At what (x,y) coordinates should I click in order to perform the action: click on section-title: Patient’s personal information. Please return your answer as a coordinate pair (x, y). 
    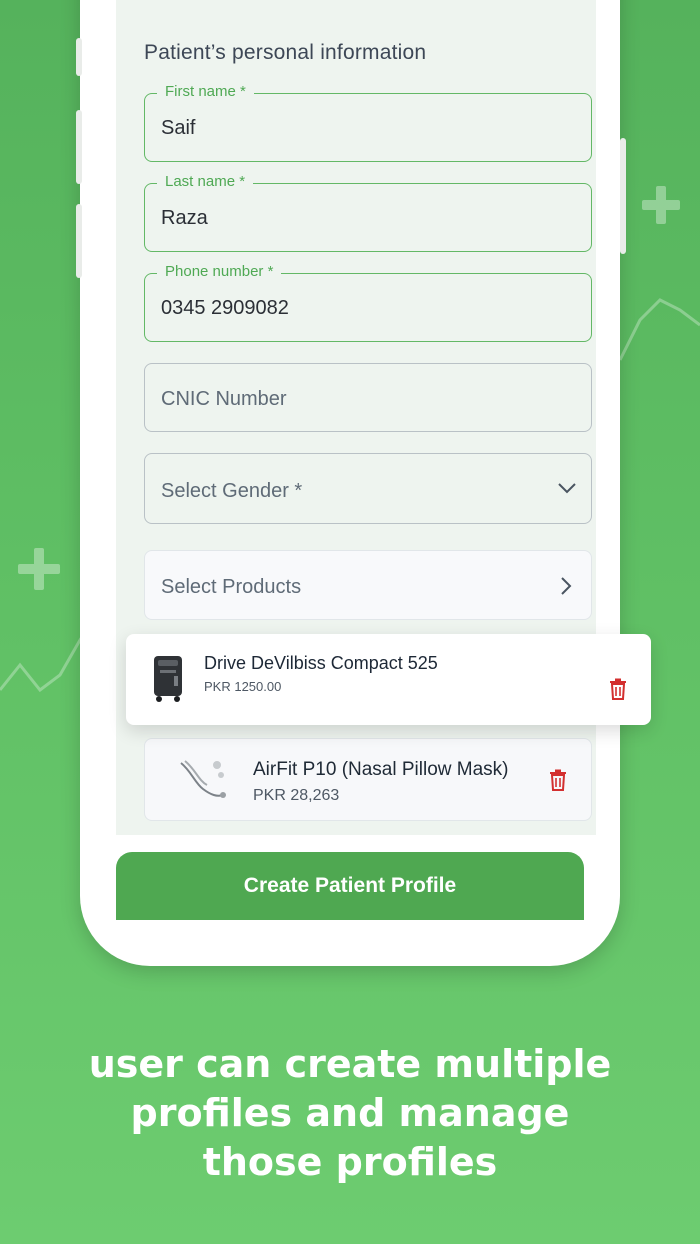
    Looking at the image, I should click on (285, 52).